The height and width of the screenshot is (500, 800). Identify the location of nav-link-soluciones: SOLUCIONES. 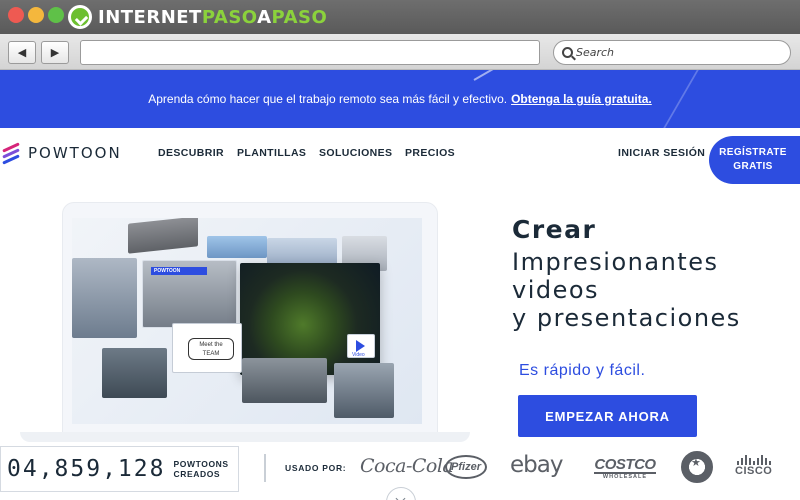
(355, 153).